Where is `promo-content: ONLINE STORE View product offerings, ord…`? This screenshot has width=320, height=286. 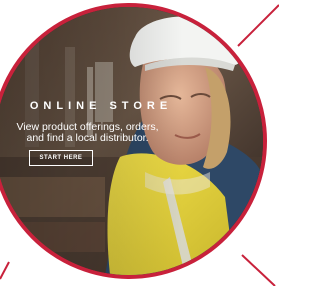
promo-content: ONLINE STORE View product offerings, ord… is located at coordinates (97, 133).